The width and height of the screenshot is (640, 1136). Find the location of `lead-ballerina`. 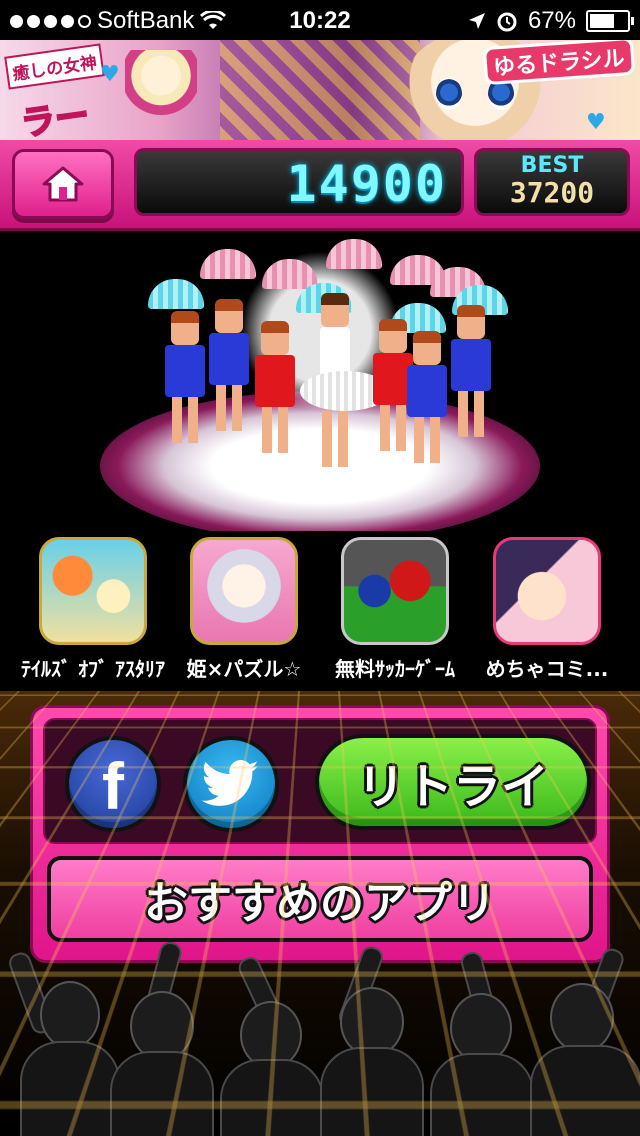

lead-ballerina is located at coordinates (345, 380).